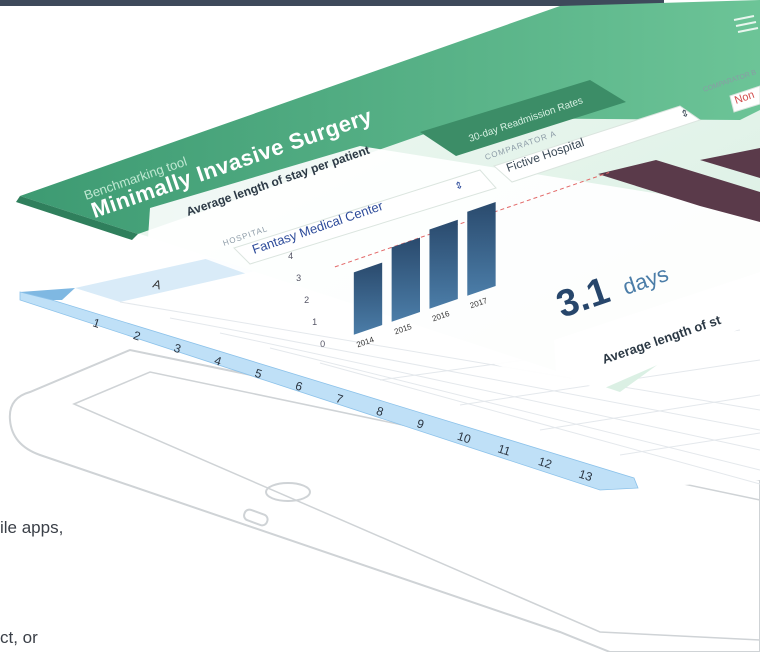 Image resolution: width=760 pixels, height=652 pixels. I want to click on y-tick-label: 1, so click(314, 322).